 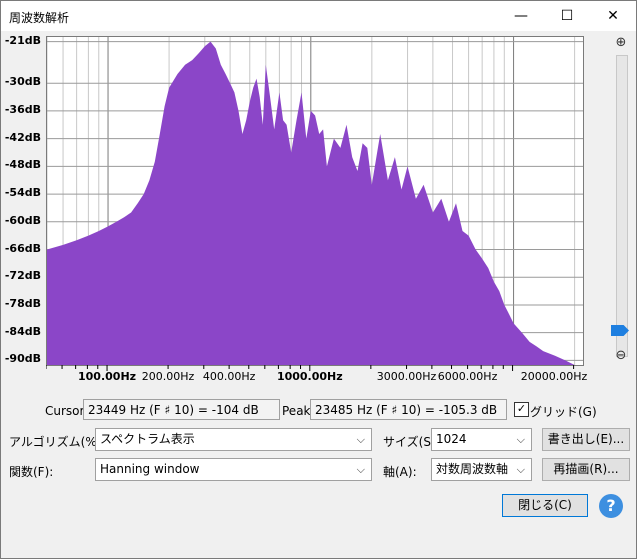 I want to click on function-value: Hanning window, so click(x=150, y=469).